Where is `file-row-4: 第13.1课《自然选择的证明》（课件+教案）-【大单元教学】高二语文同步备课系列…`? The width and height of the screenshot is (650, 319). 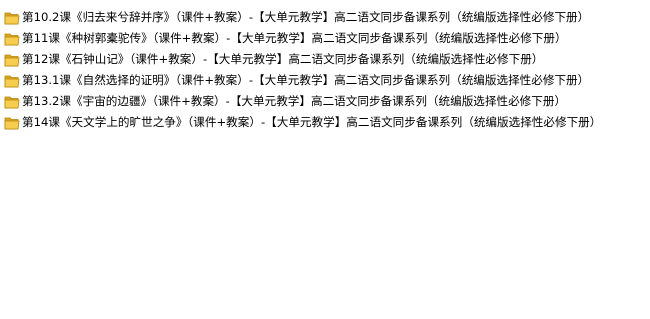
file-row-4: 第13.1课《自然选择的证明》（课件+教案）-【大单元教学】高二语文同步备课系列… is located at coordinates (325, 80).